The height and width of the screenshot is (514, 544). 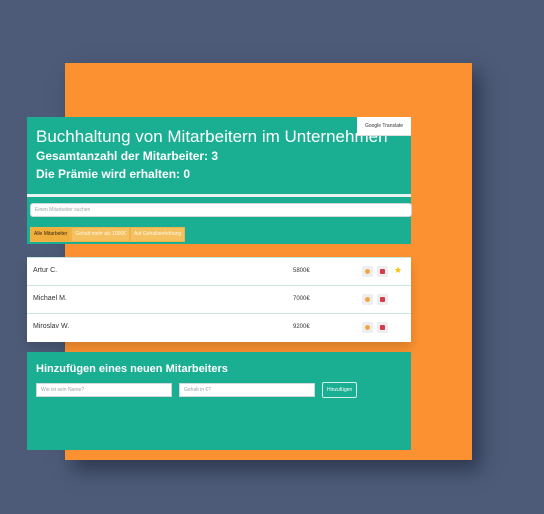 I want to click on new-employee-salary-input: Gehalt in €?, so click(x=247, y=390).